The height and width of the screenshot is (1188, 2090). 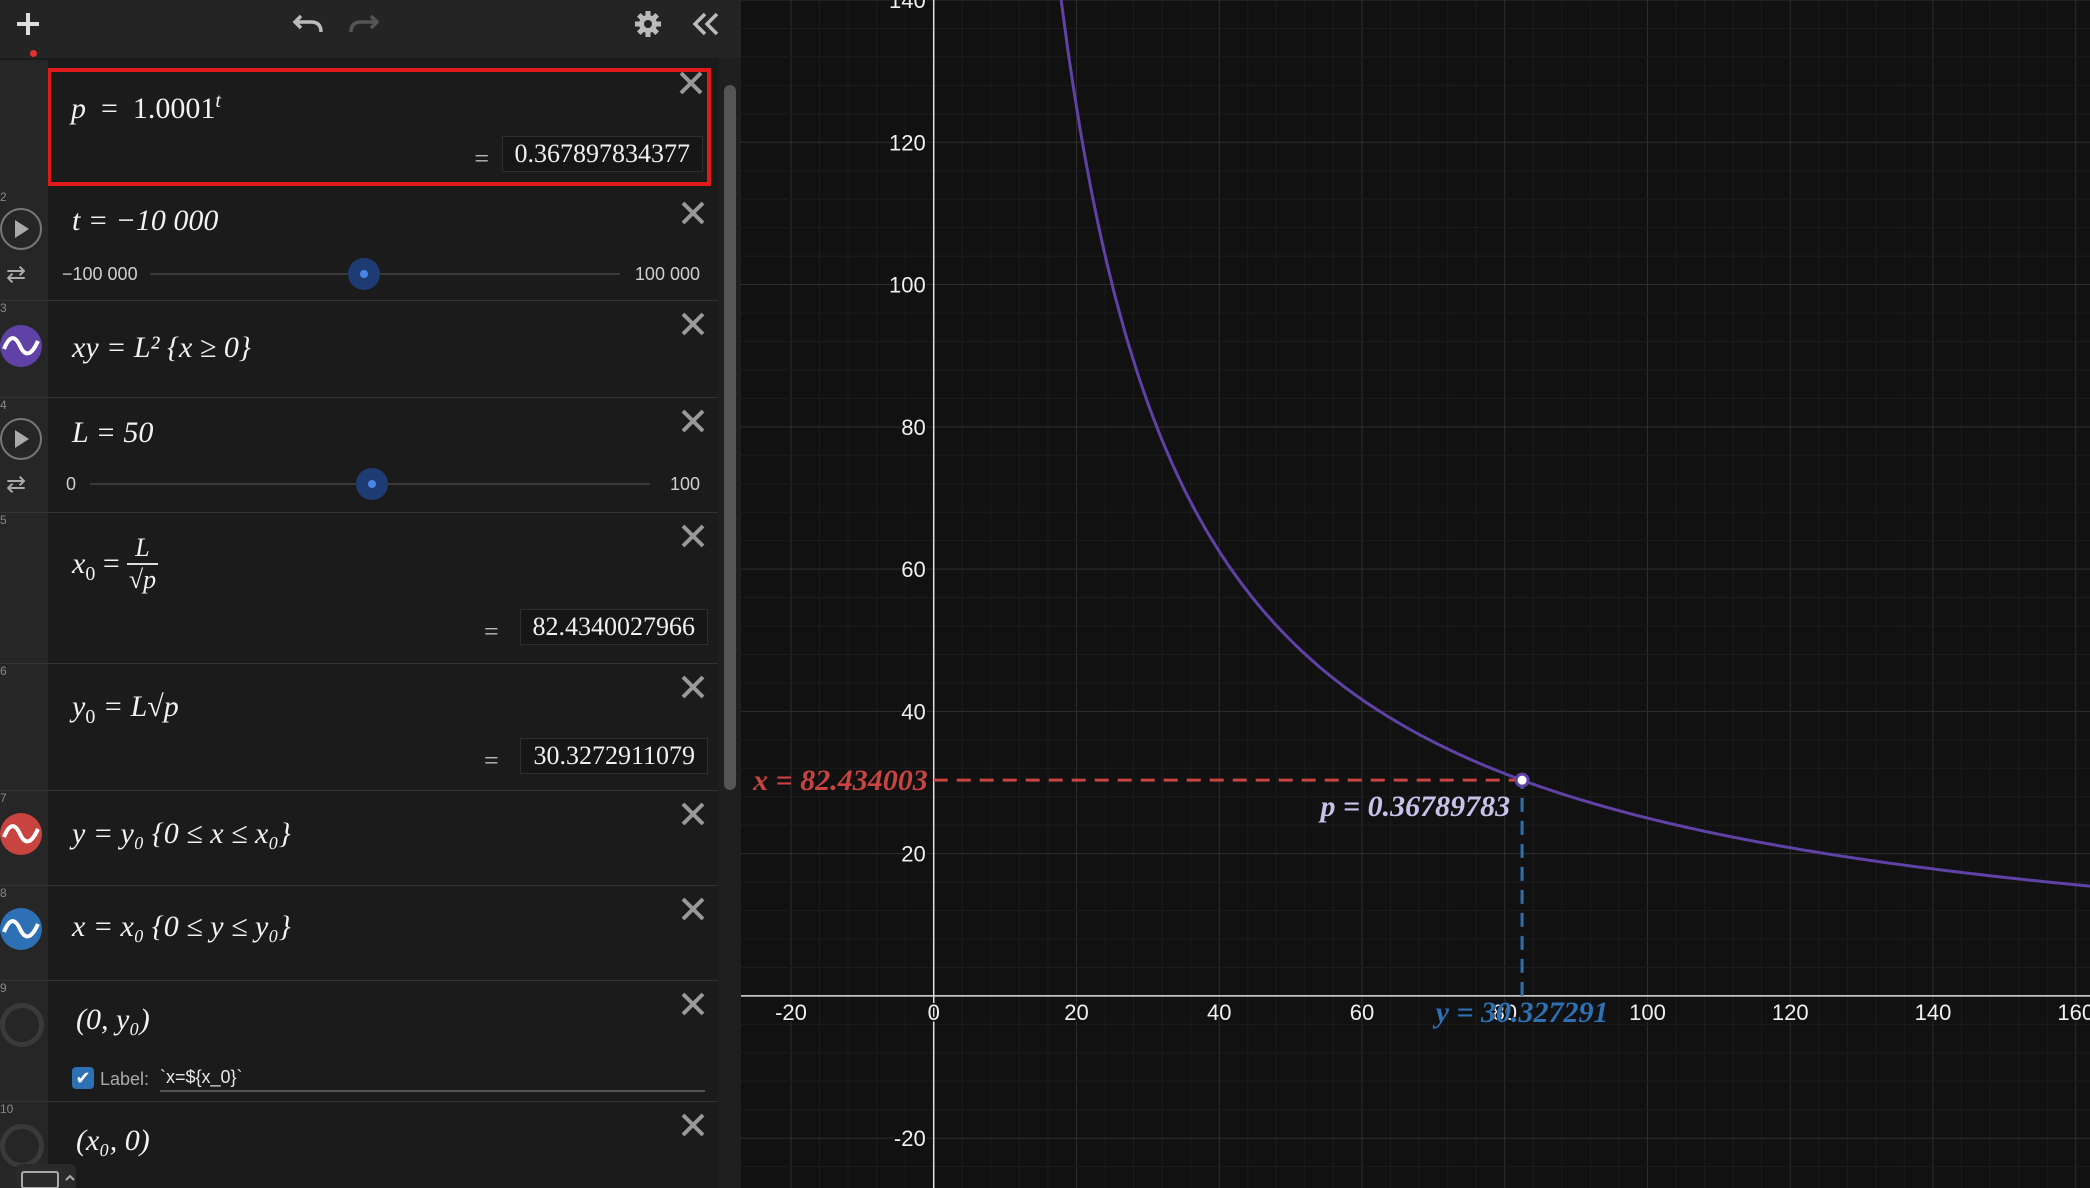 I want to click on expression-row-5: 5 x0 = L √p = 82.4340027966, so click(x=359, y=588).